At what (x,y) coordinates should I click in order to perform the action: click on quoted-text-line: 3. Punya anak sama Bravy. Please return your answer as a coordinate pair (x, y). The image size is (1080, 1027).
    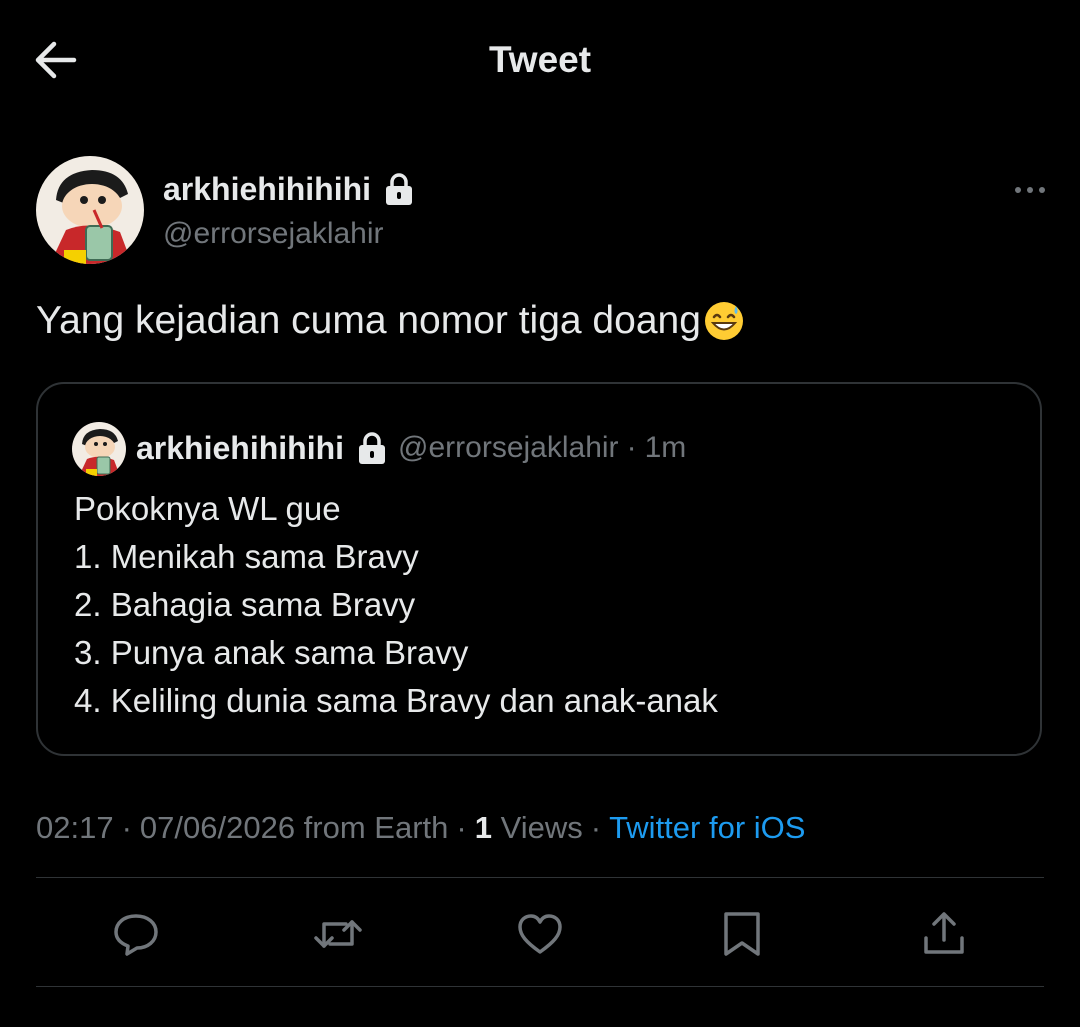
    Looking at the image, I should click on (271, 652).